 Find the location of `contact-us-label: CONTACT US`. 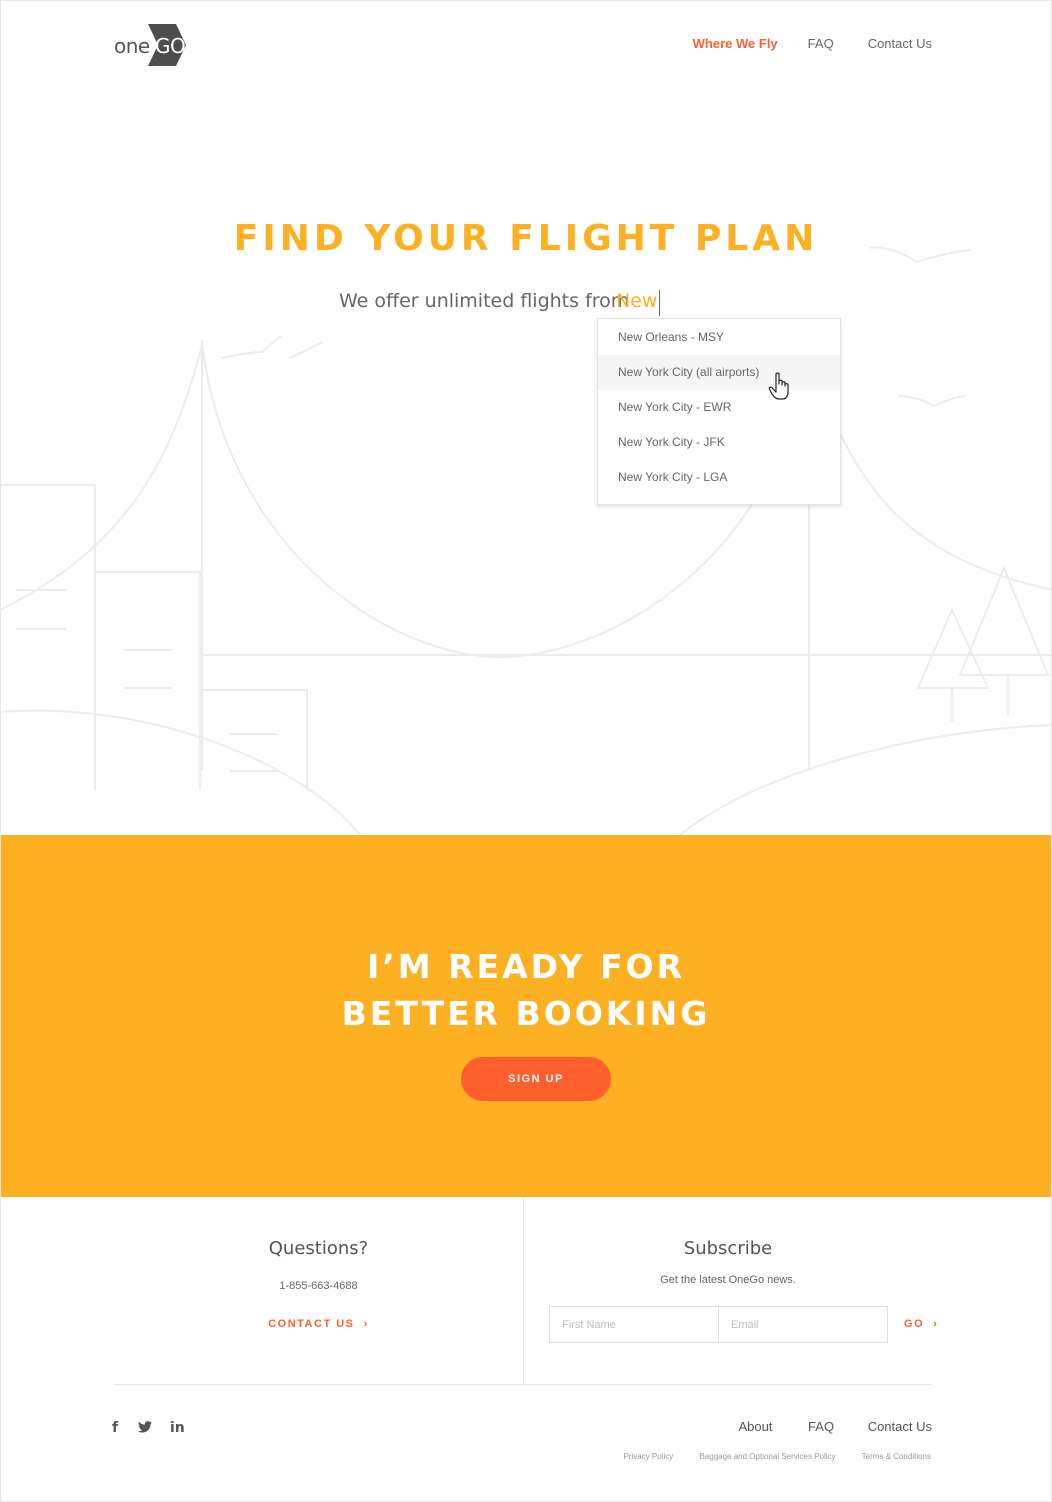

contact-us-label: CONTACT US is located at coordinates (311, 1324).